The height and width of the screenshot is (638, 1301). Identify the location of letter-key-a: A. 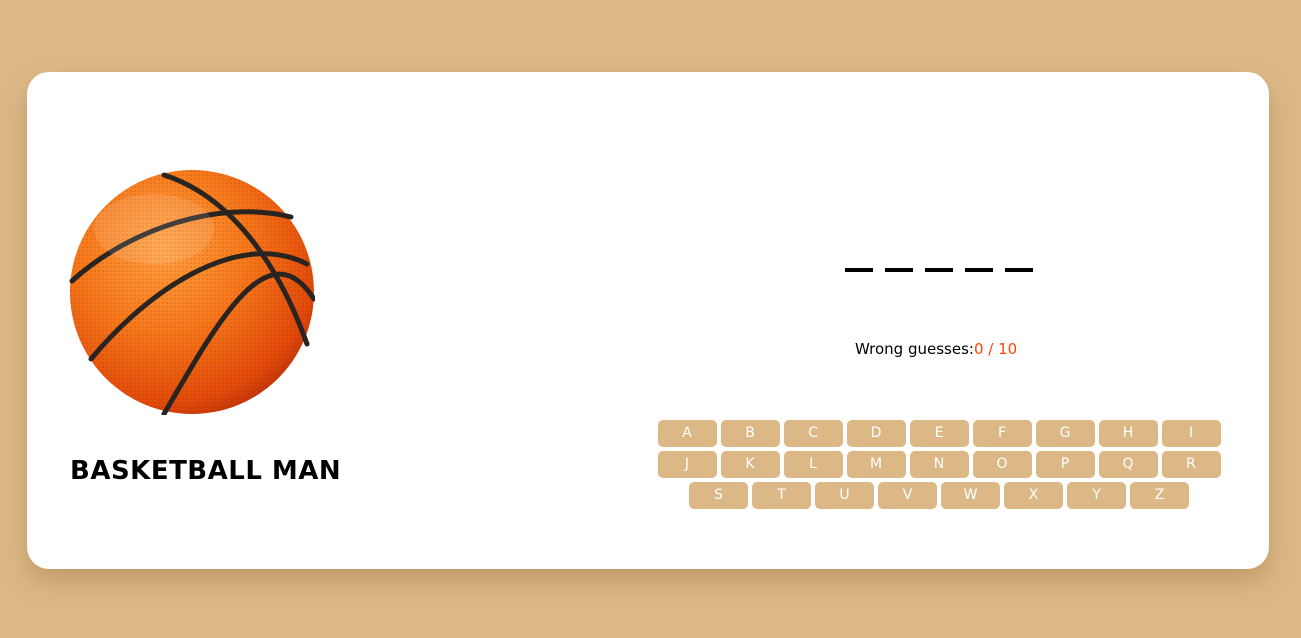
(687, 433).